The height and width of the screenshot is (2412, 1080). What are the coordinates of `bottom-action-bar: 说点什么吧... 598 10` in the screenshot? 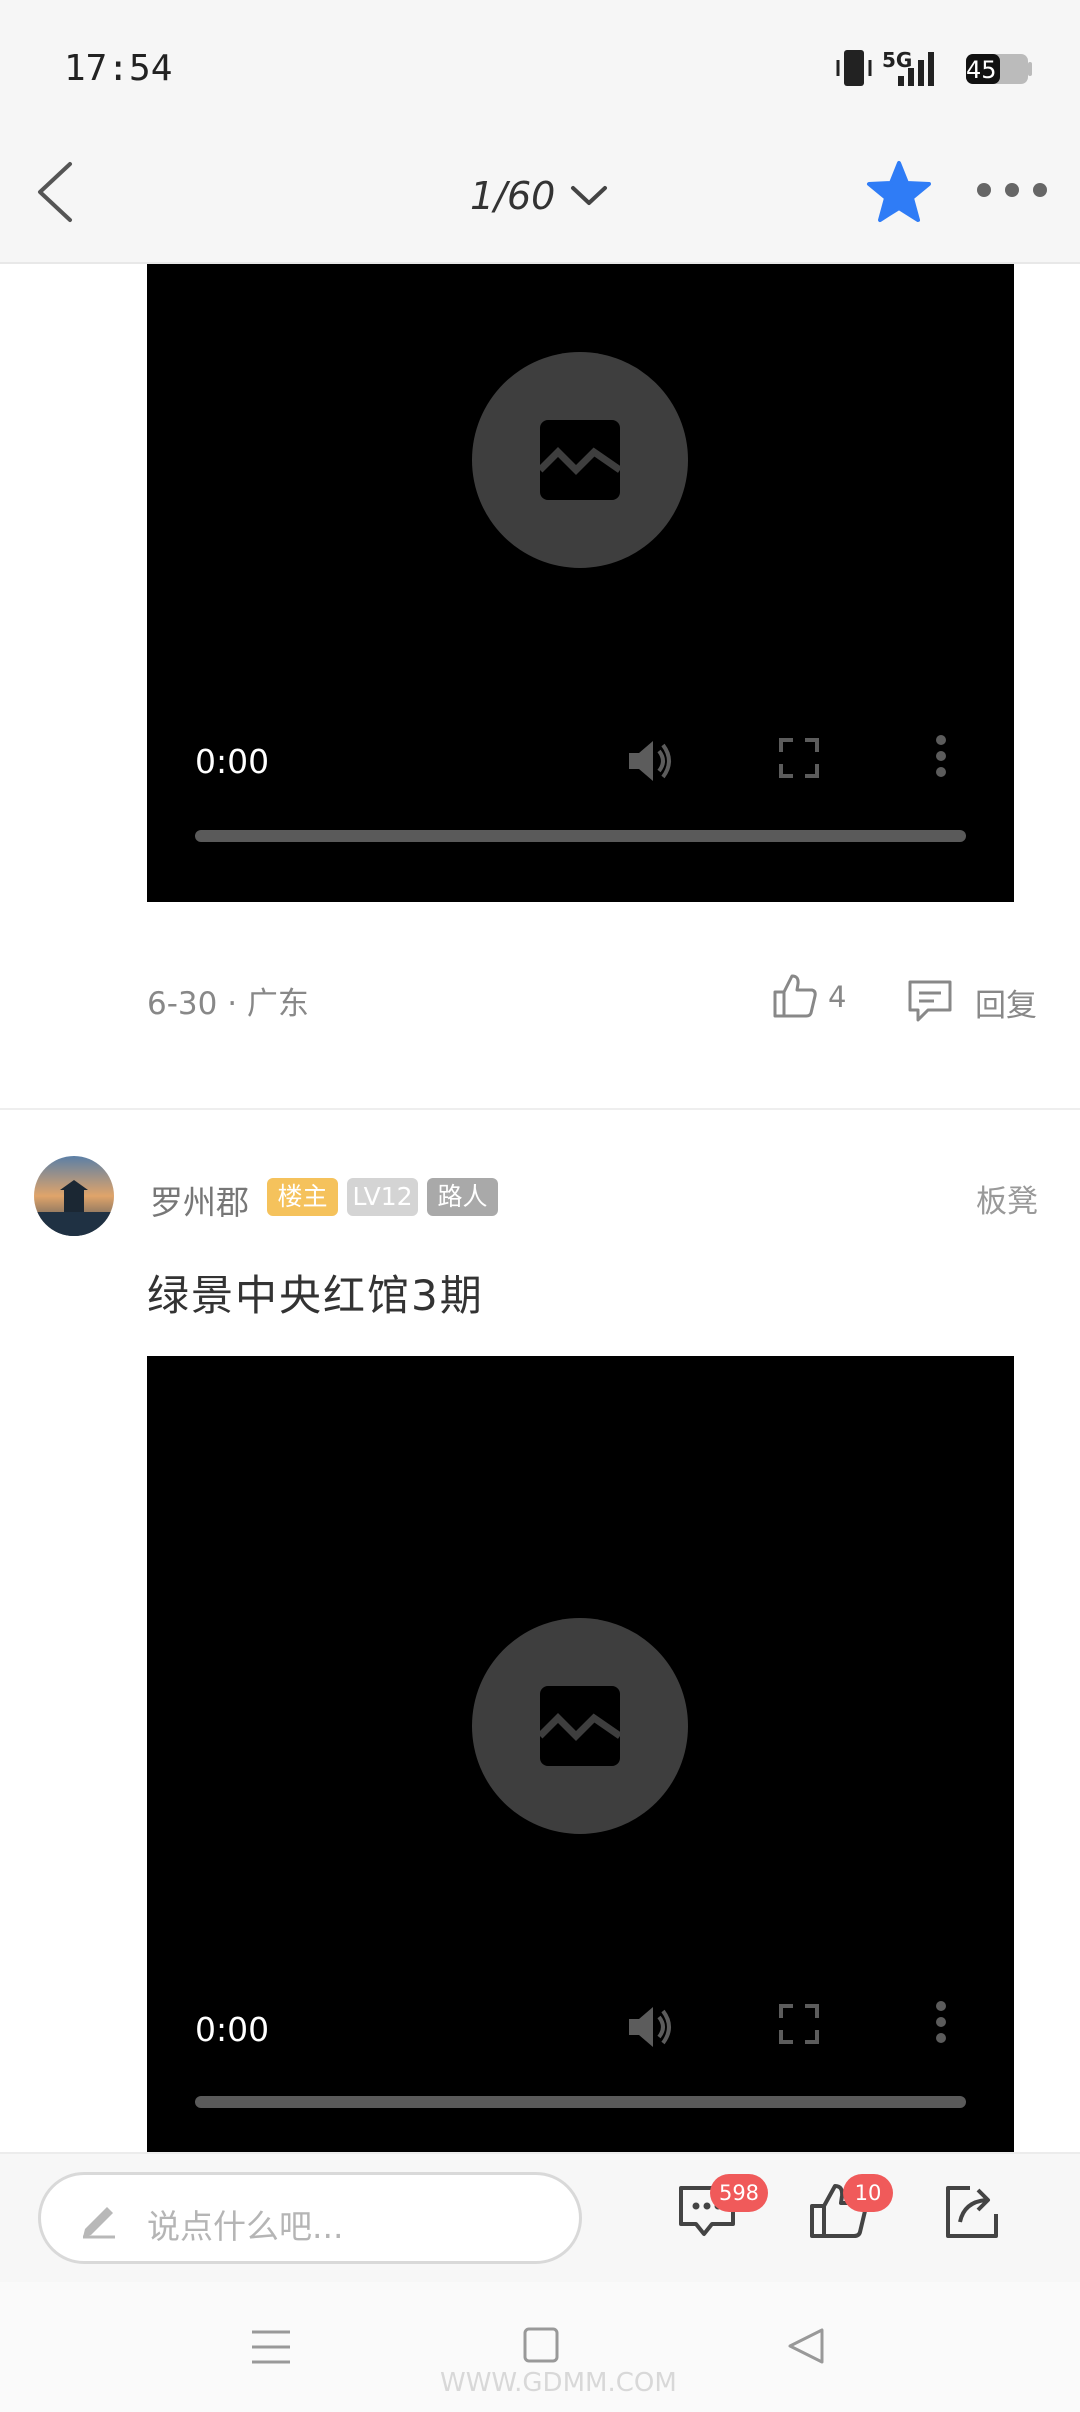 It's located at (540, 2217).